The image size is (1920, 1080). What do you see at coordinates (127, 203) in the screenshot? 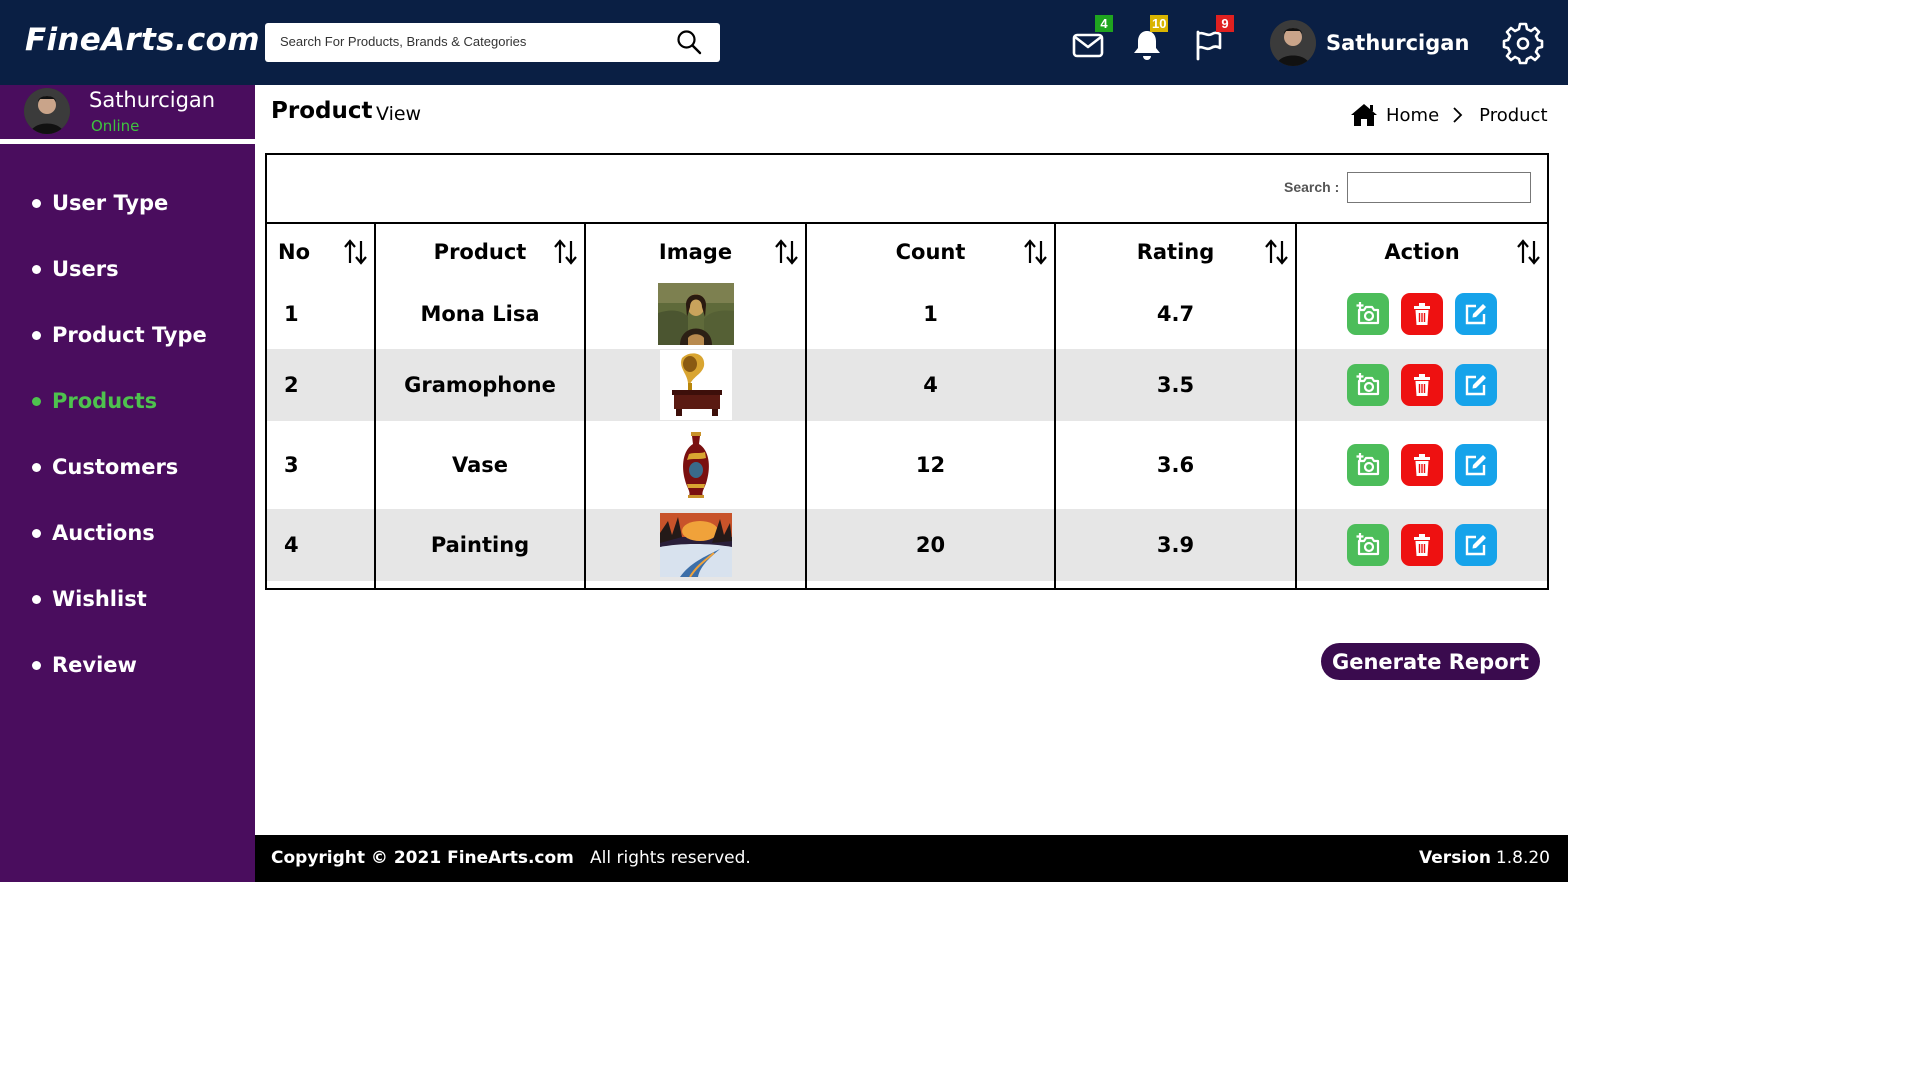
I see `sidebar-item-user-type: User Type` at bounding box center [127, 203].